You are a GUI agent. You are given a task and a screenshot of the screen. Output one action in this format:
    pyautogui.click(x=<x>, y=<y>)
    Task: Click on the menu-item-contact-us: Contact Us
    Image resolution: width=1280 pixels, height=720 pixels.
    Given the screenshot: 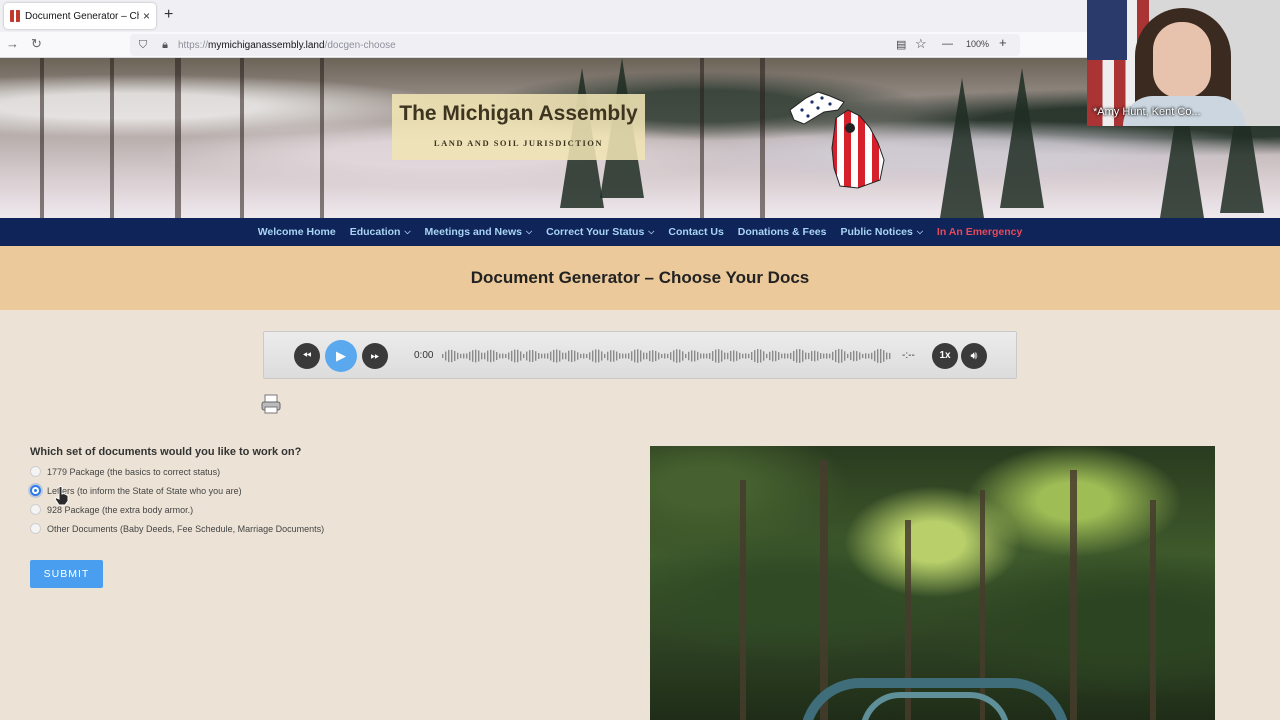 What is the action you would take?
    pyautogui.click(x=695, y=232)
    